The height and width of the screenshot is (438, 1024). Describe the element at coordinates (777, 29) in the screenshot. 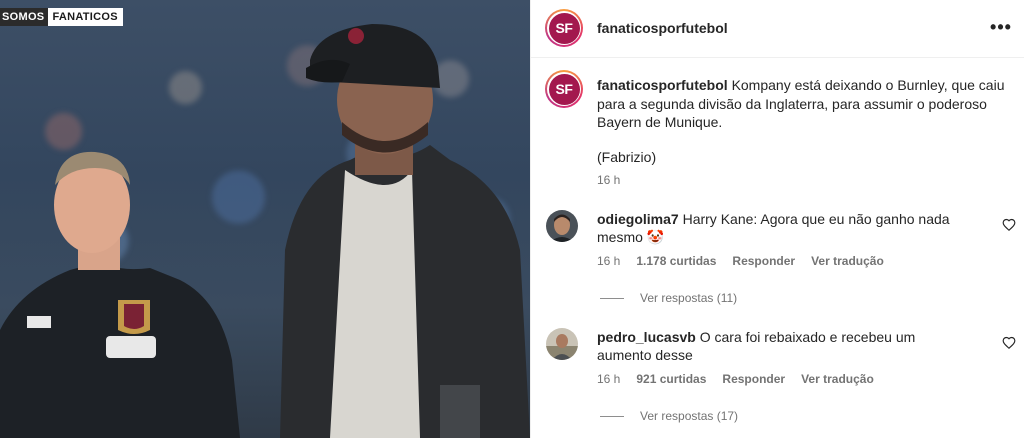

I see `post-header: SF fanaticosporfutebol •••` at that location.